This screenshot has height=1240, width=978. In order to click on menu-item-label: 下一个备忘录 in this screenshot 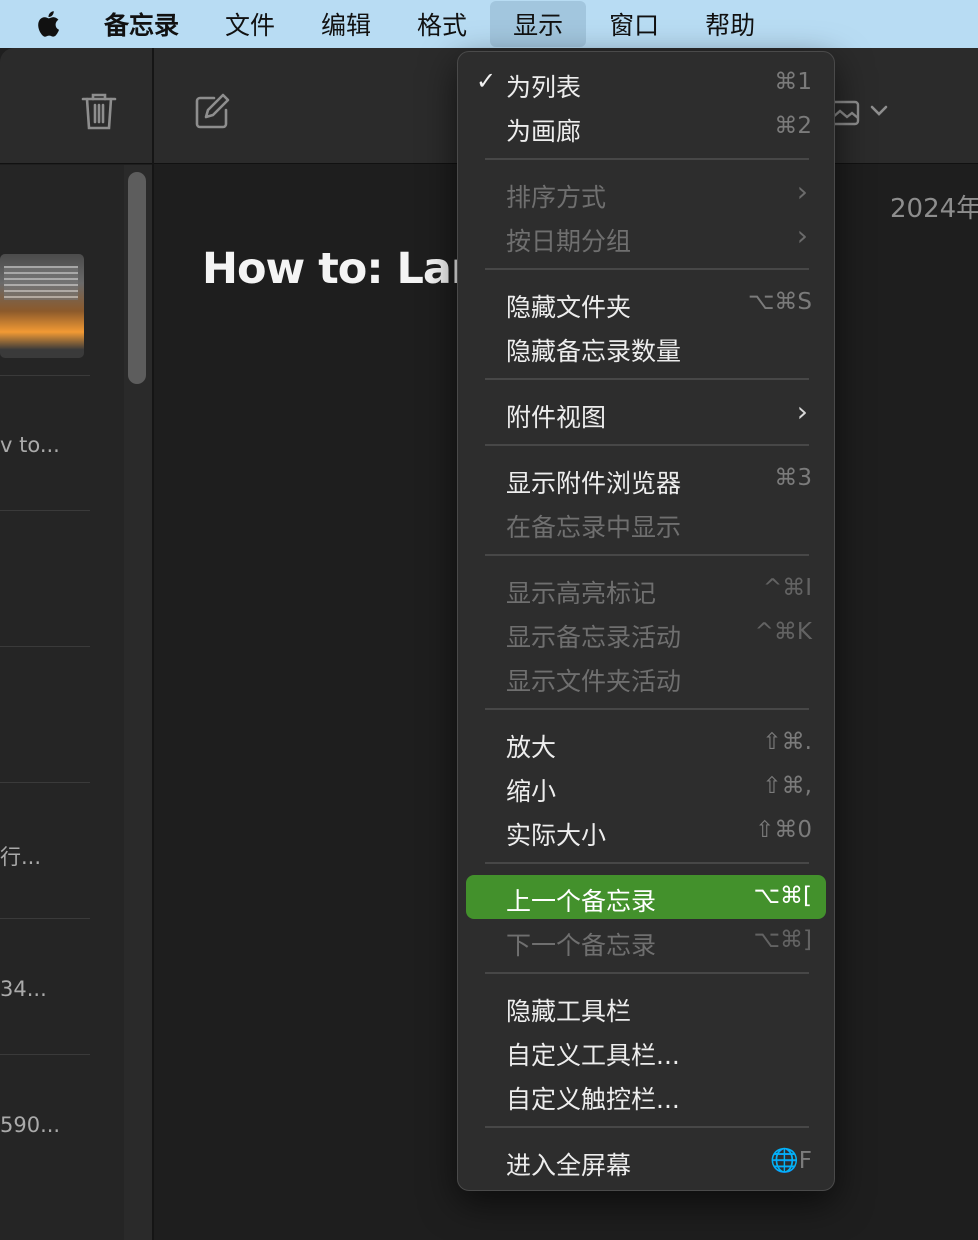, I will do `click(581, 945)`.